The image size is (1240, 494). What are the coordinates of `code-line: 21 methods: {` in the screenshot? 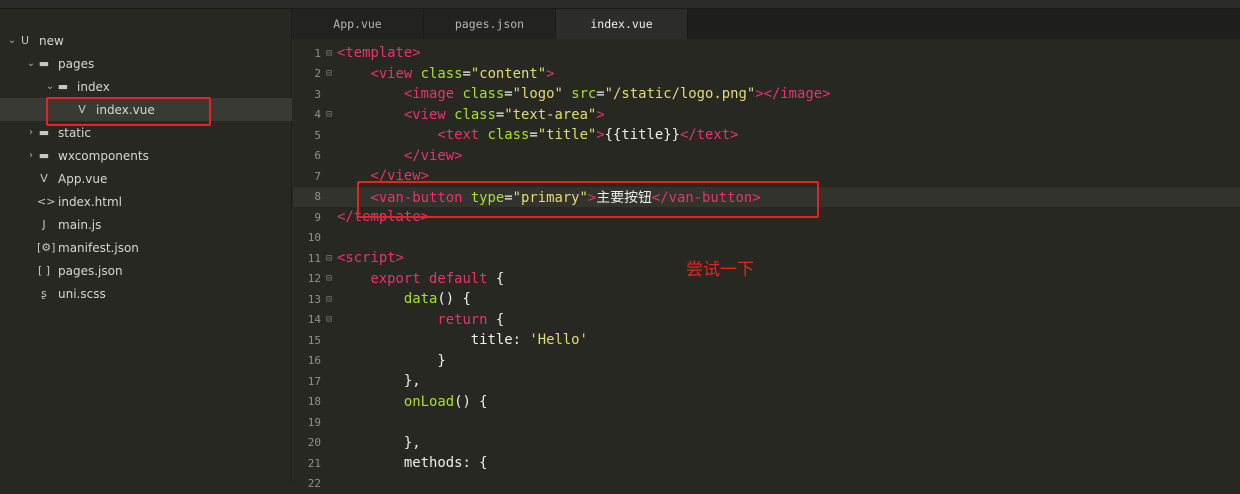 It's located at (766, 463).